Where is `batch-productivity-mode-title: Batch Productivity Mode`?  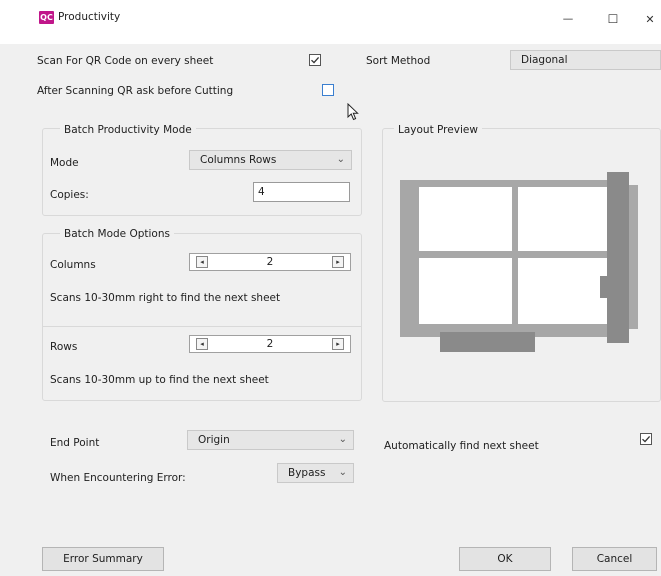
batch-productivity-mode-title: Batch Productivity Mode is located at coordinates (128, 130).